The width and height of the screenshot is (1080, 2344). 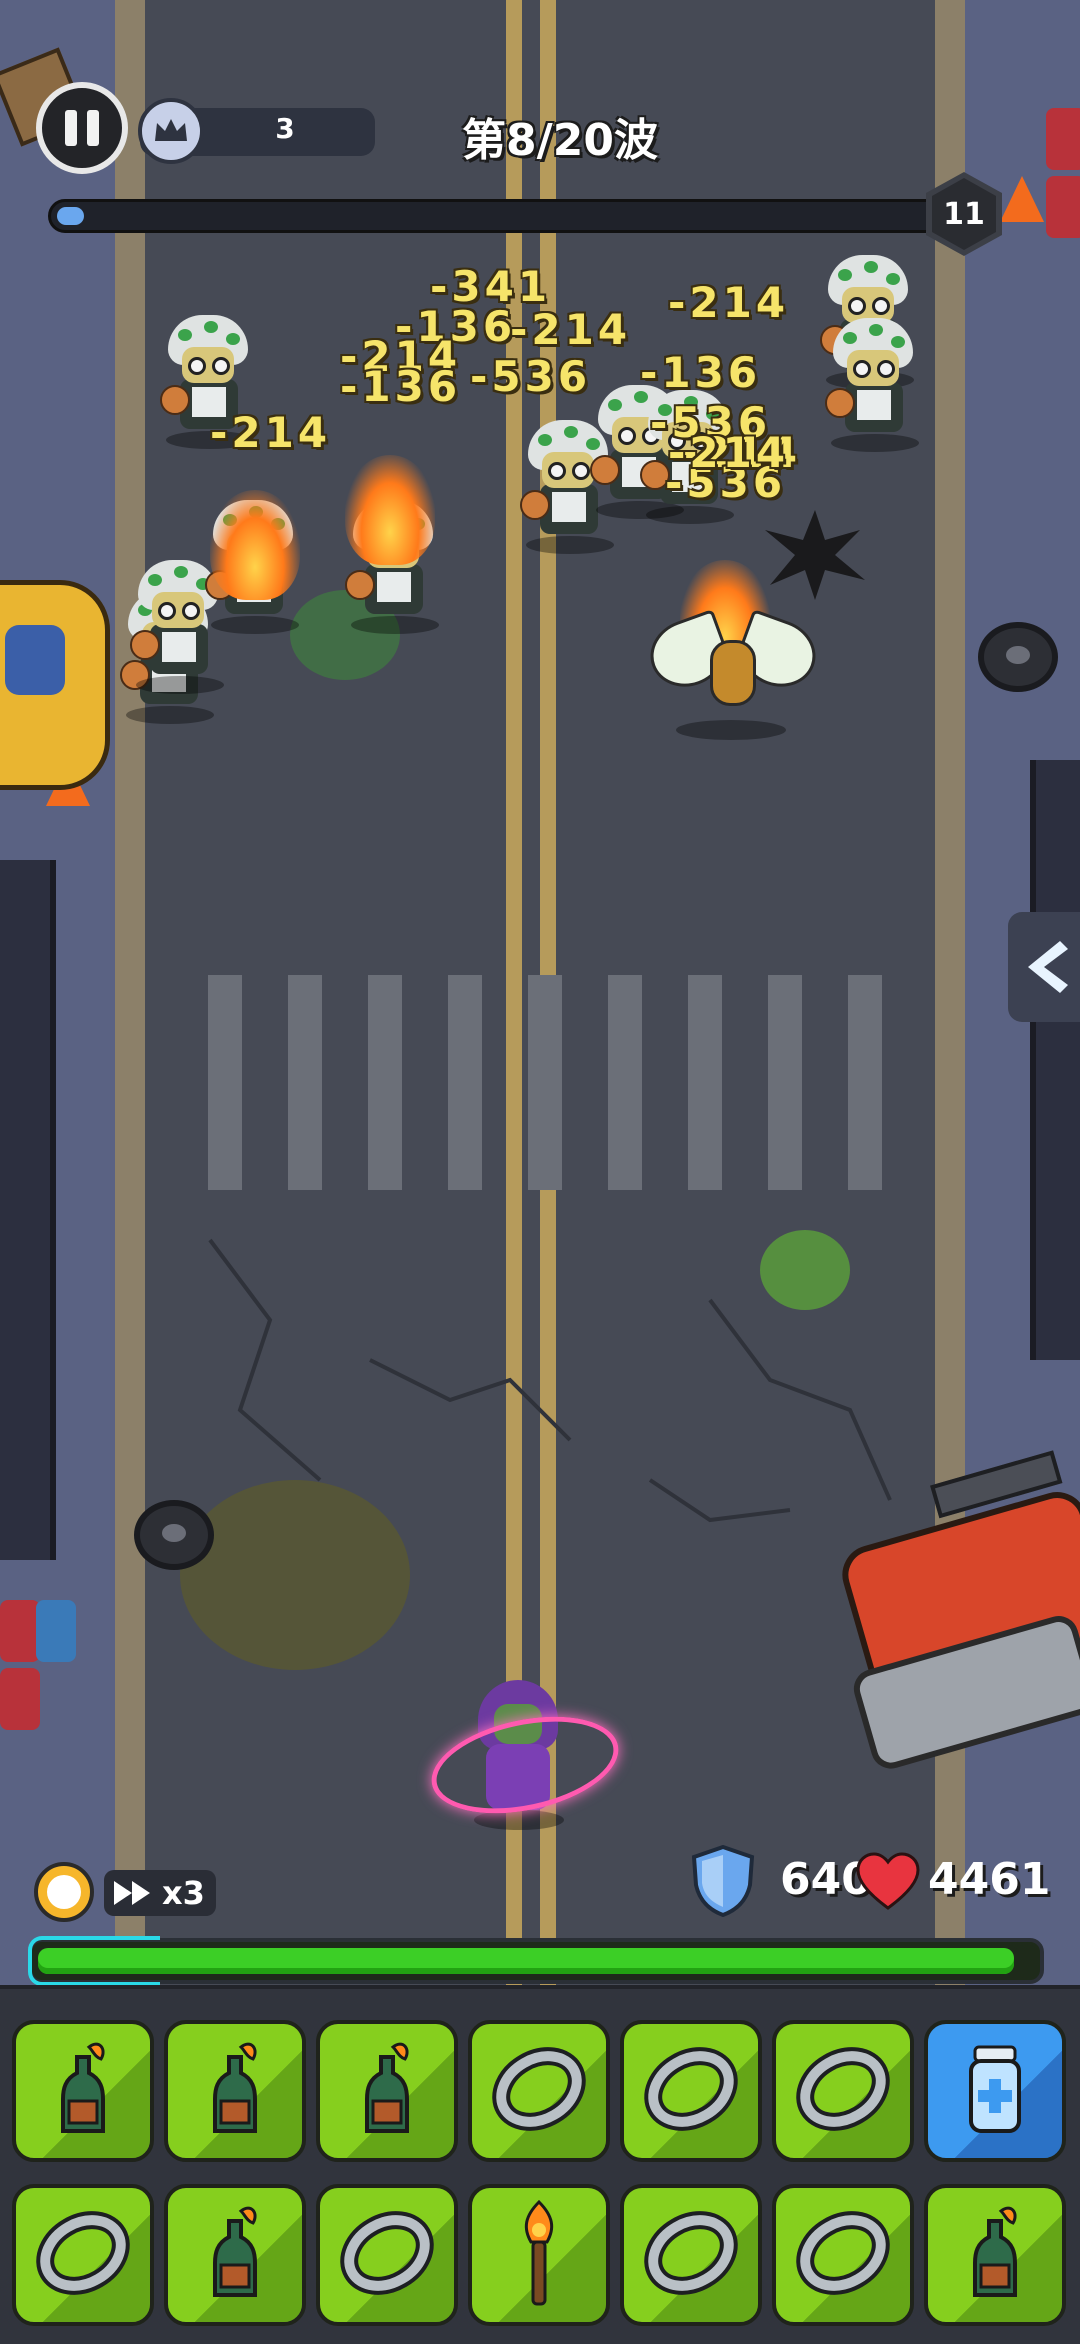 I want to click on damage-number: -536, so click(x=531, y=376).